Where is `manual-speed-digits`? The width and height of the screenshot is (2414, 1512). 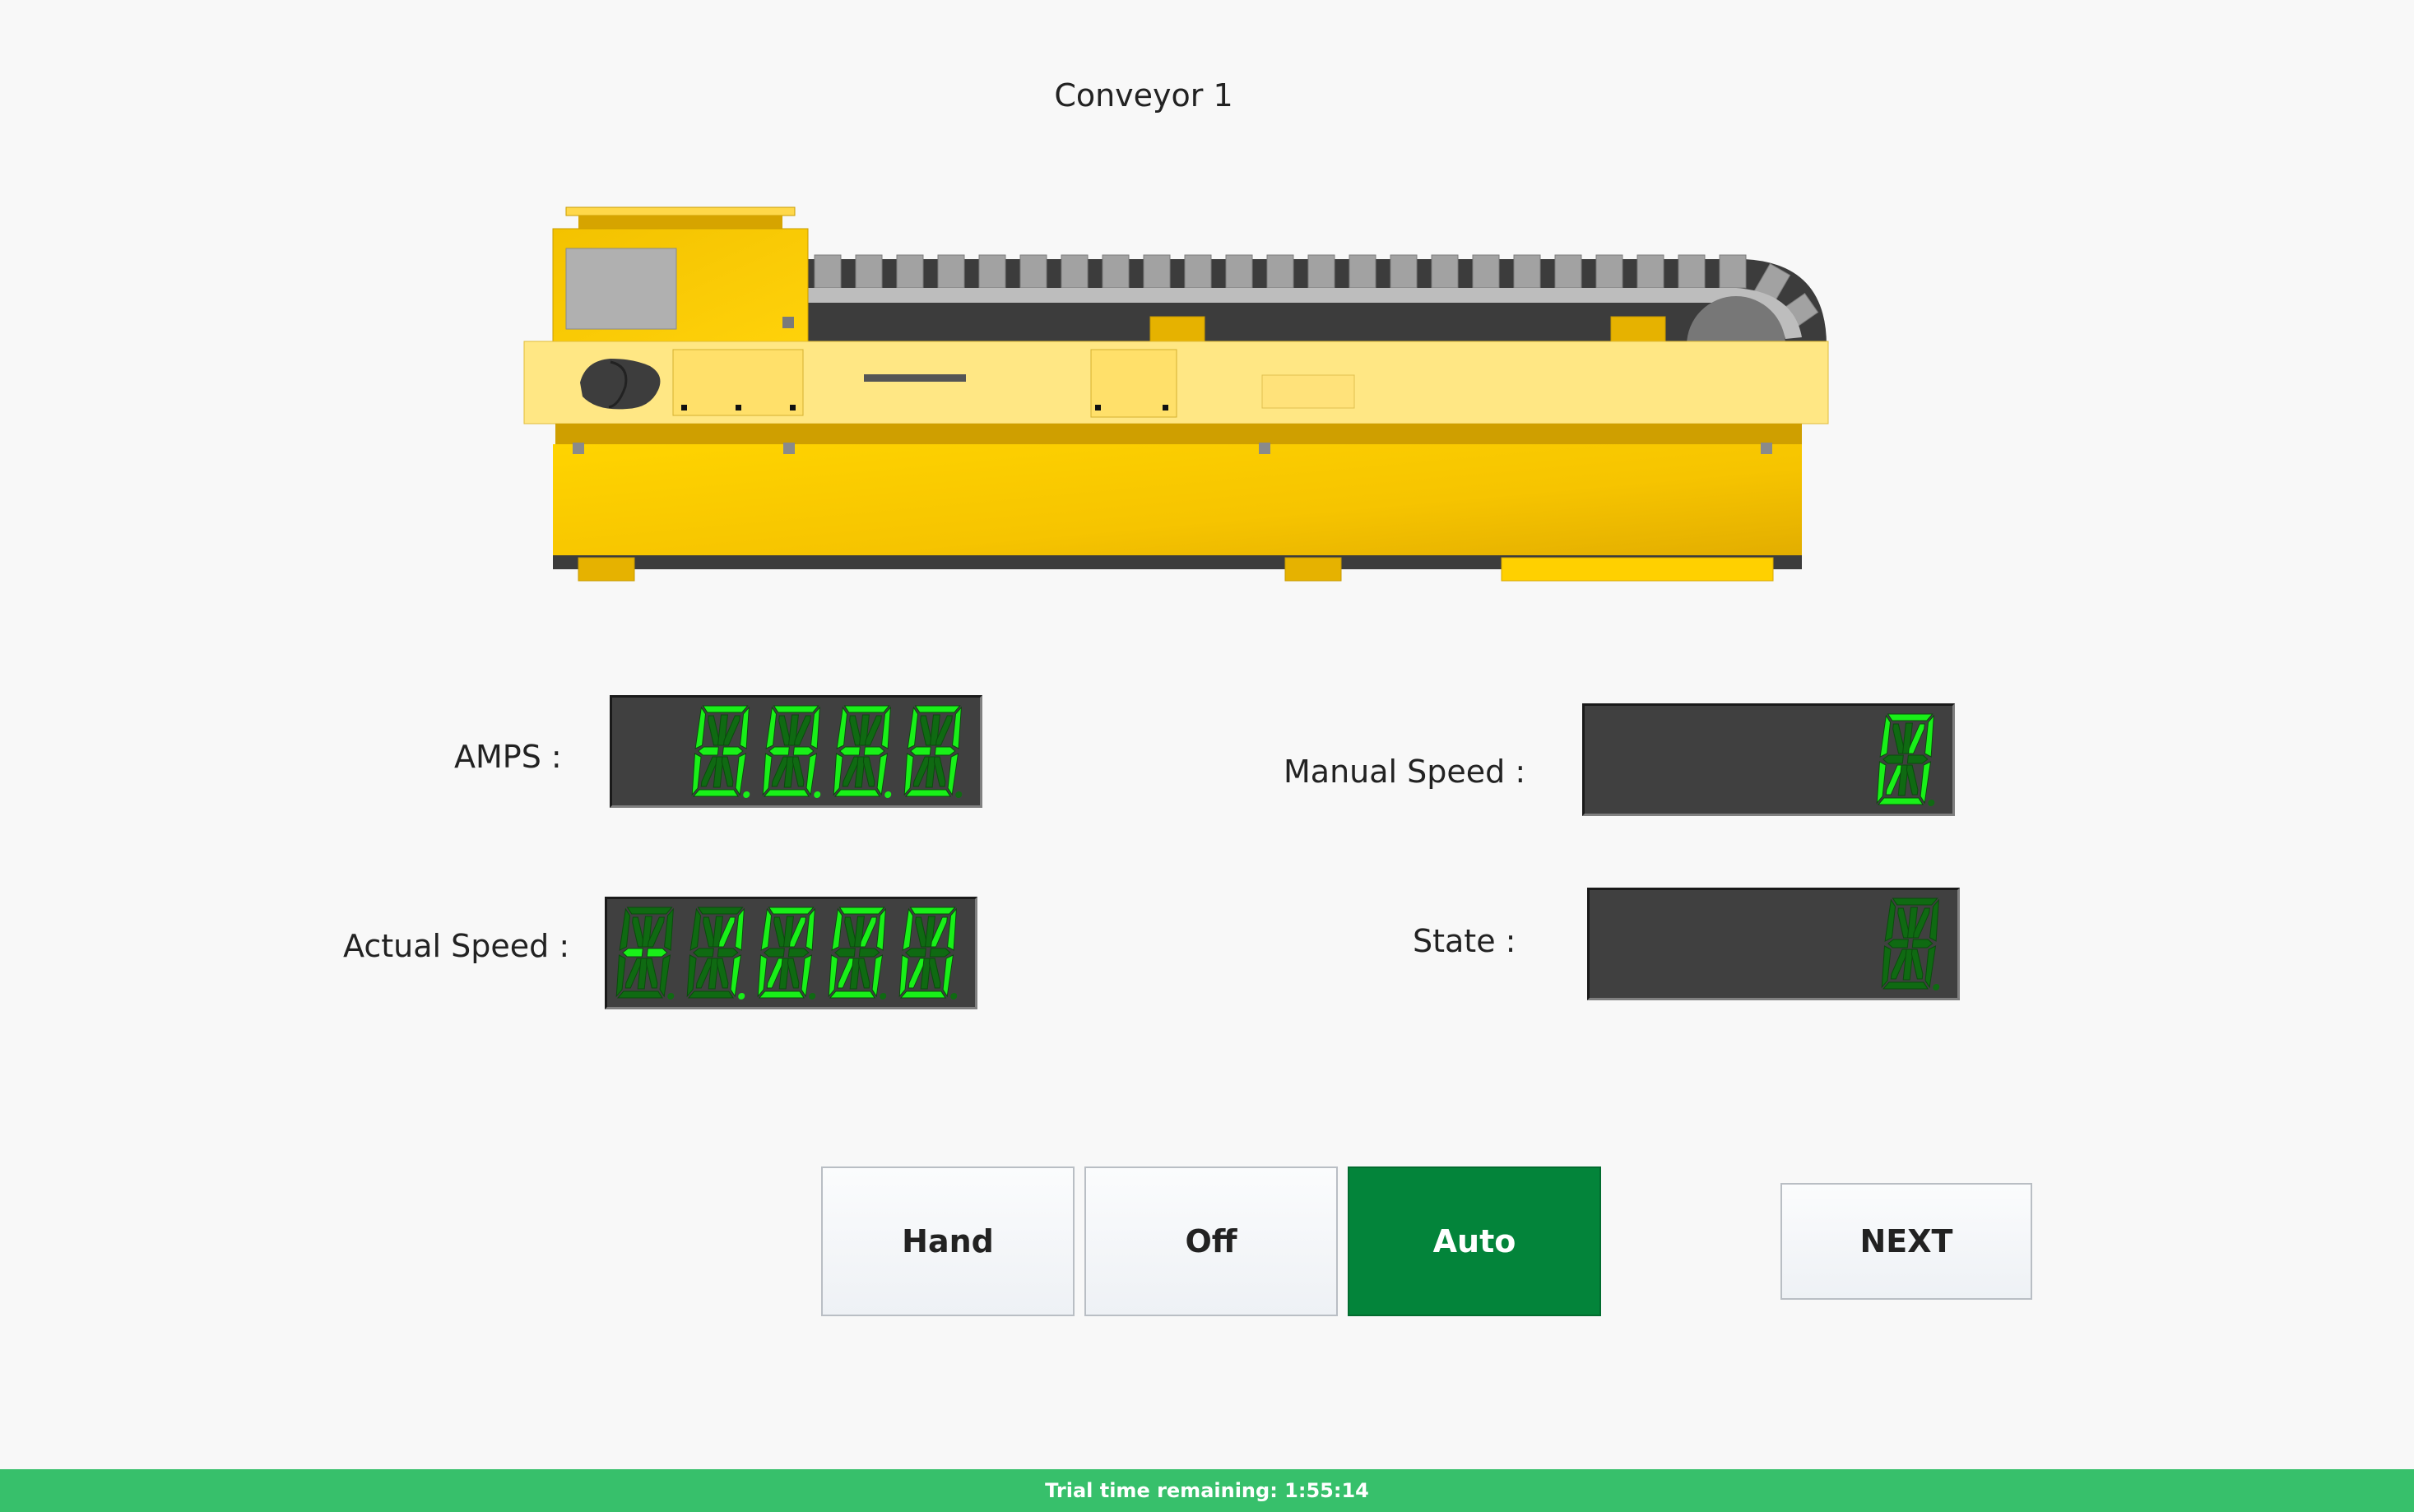
manual-speed-digits is located at coordinates (1906, 759).